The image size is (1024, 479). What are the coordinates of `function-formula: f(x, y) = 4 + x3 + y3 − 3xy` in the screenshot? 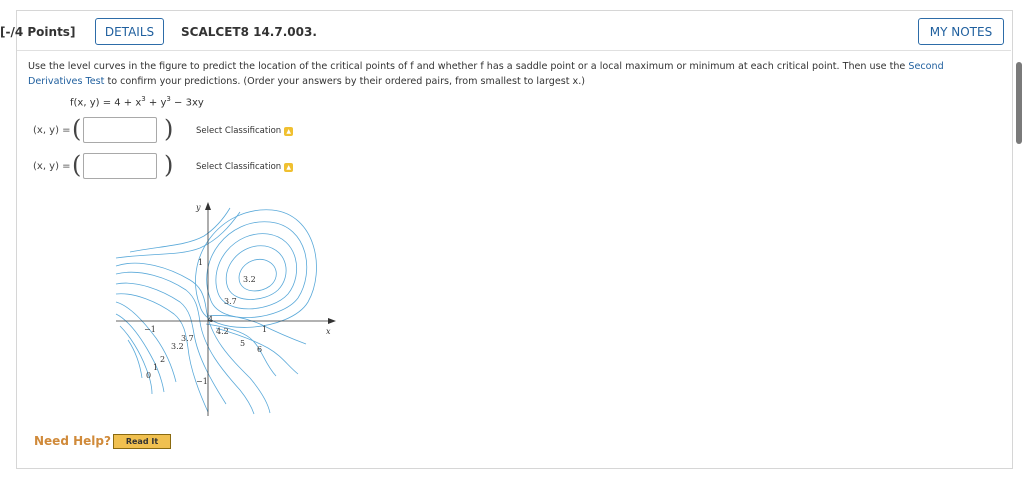 It's located at (137, 101).